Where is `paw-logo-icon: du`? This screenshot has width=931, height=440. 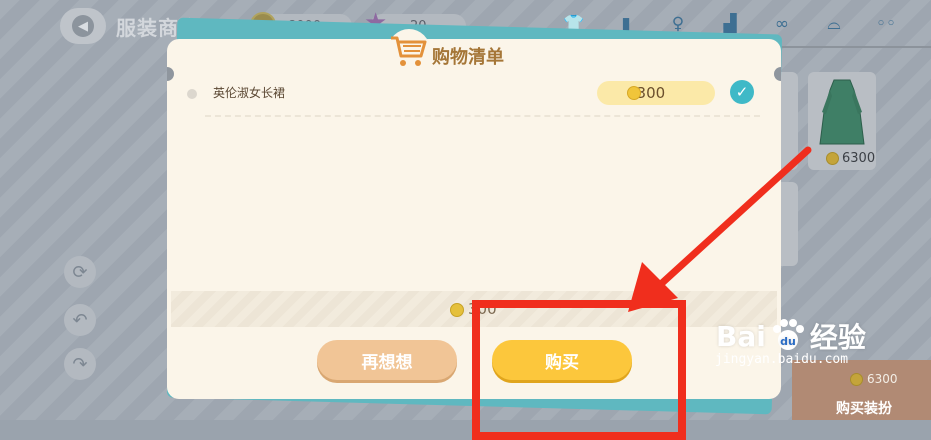
paw-logo-icon: du is located at coordinates (788, 334).